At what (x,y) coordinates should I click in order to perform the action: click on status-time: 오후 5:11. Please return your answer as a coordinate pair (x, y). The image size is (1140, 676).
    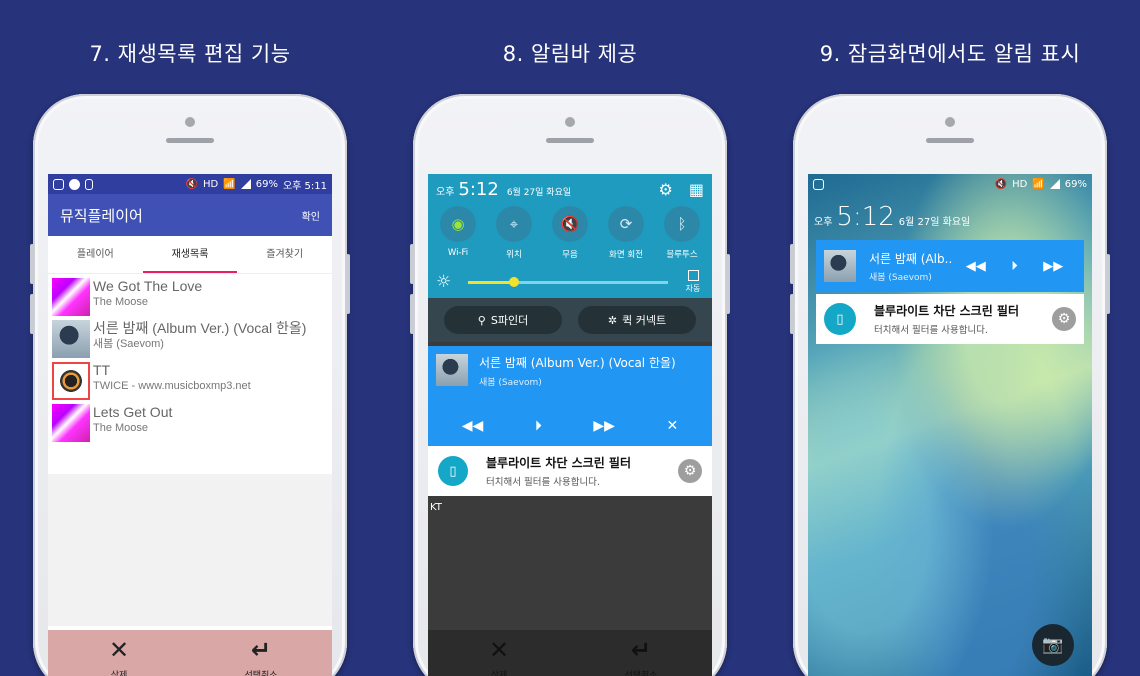
    Looking at the image, I should click on (304, 186).